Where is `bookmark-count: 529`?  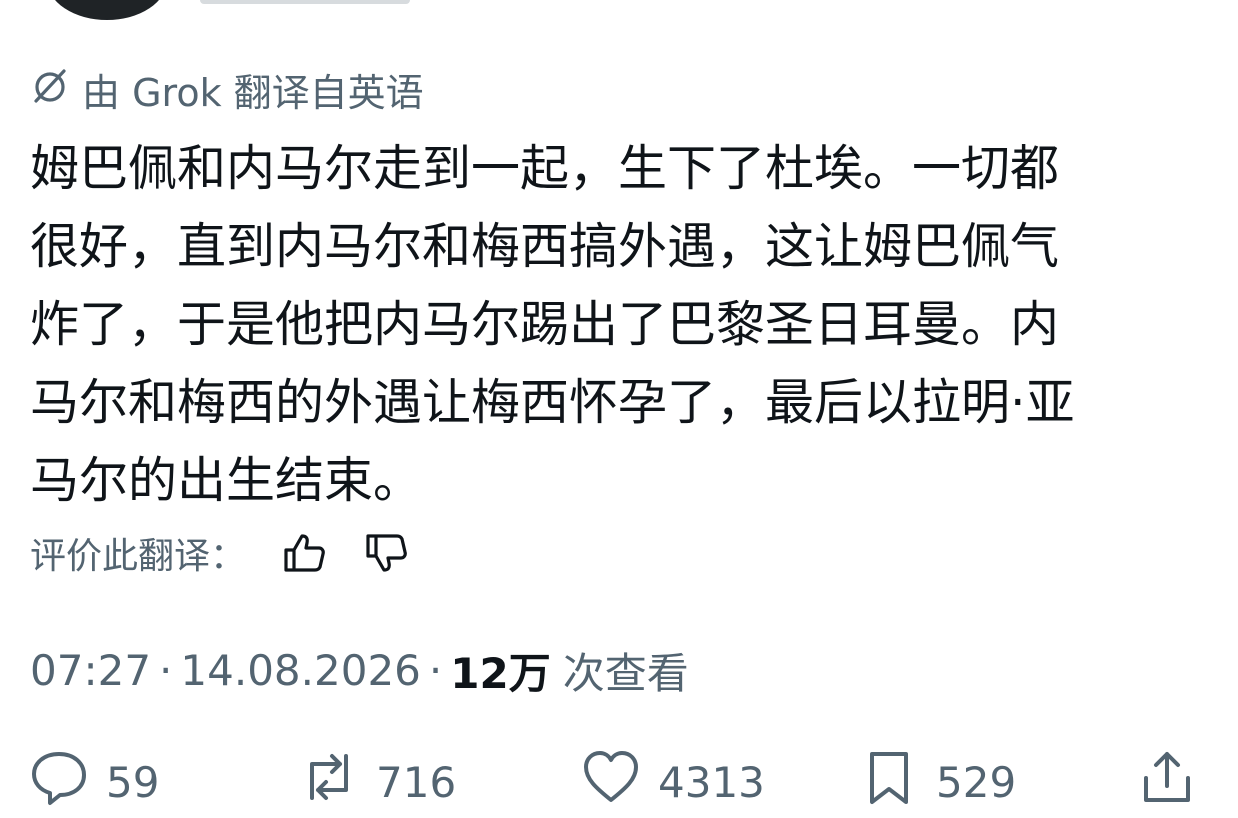
bookmark-count: 529 is located at coordinates (976, 782).